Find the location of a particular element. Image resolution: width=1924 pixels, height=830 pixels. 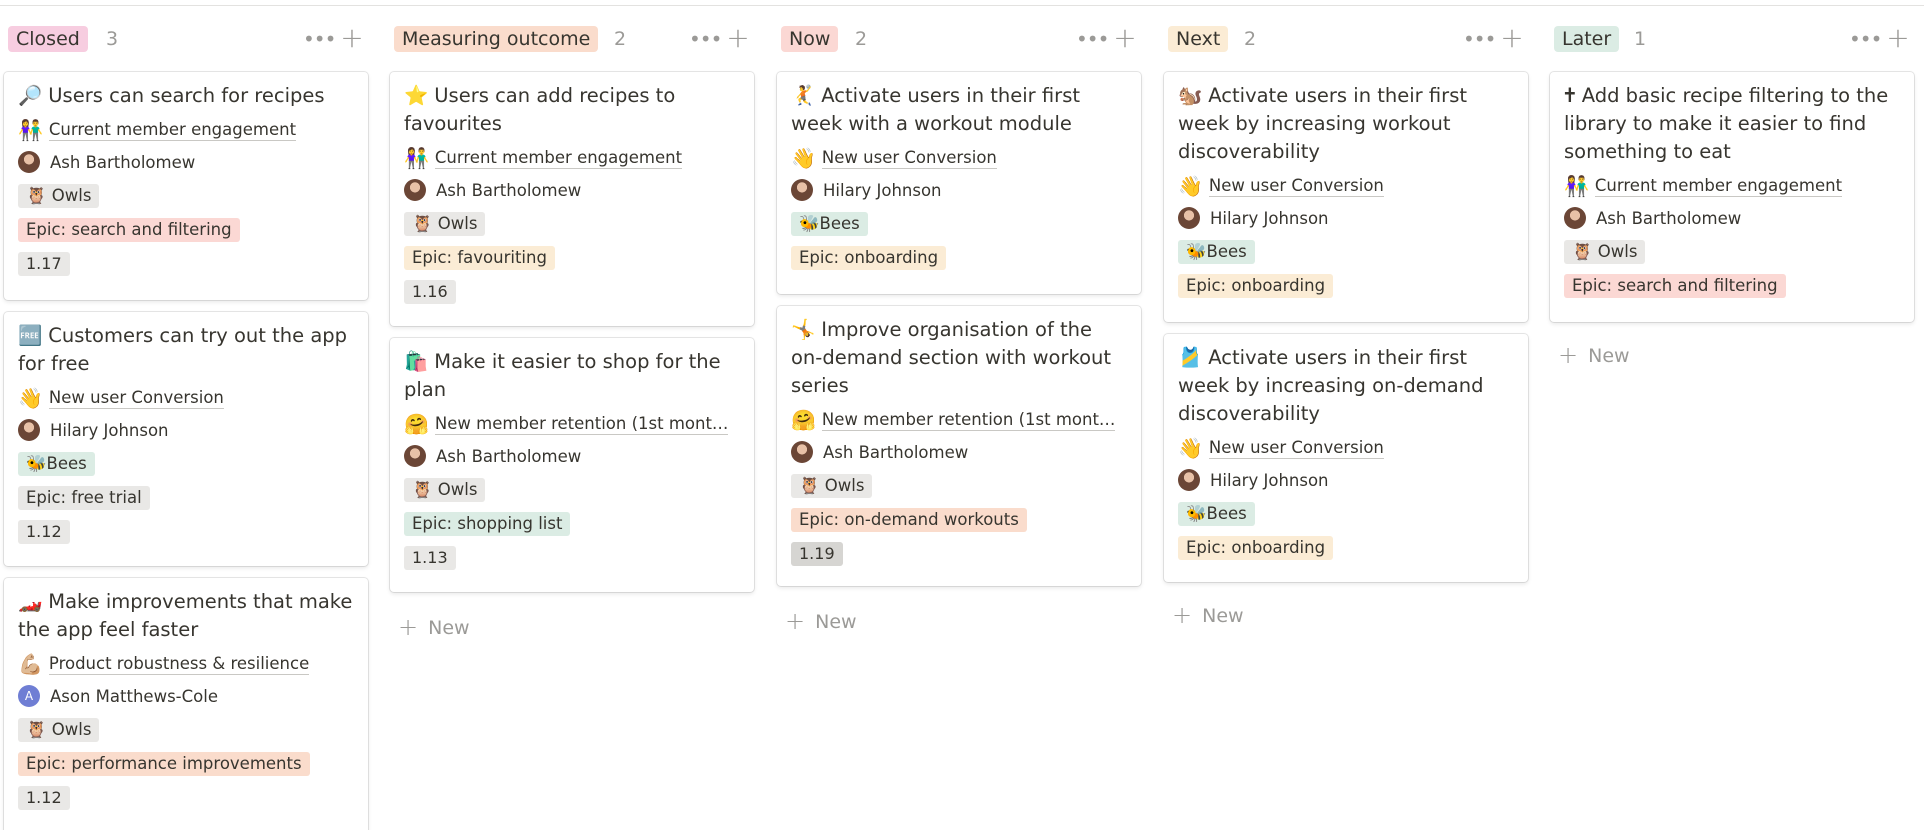

card-emoji-icon: 🛍️ is located at coordinates (416, 361).